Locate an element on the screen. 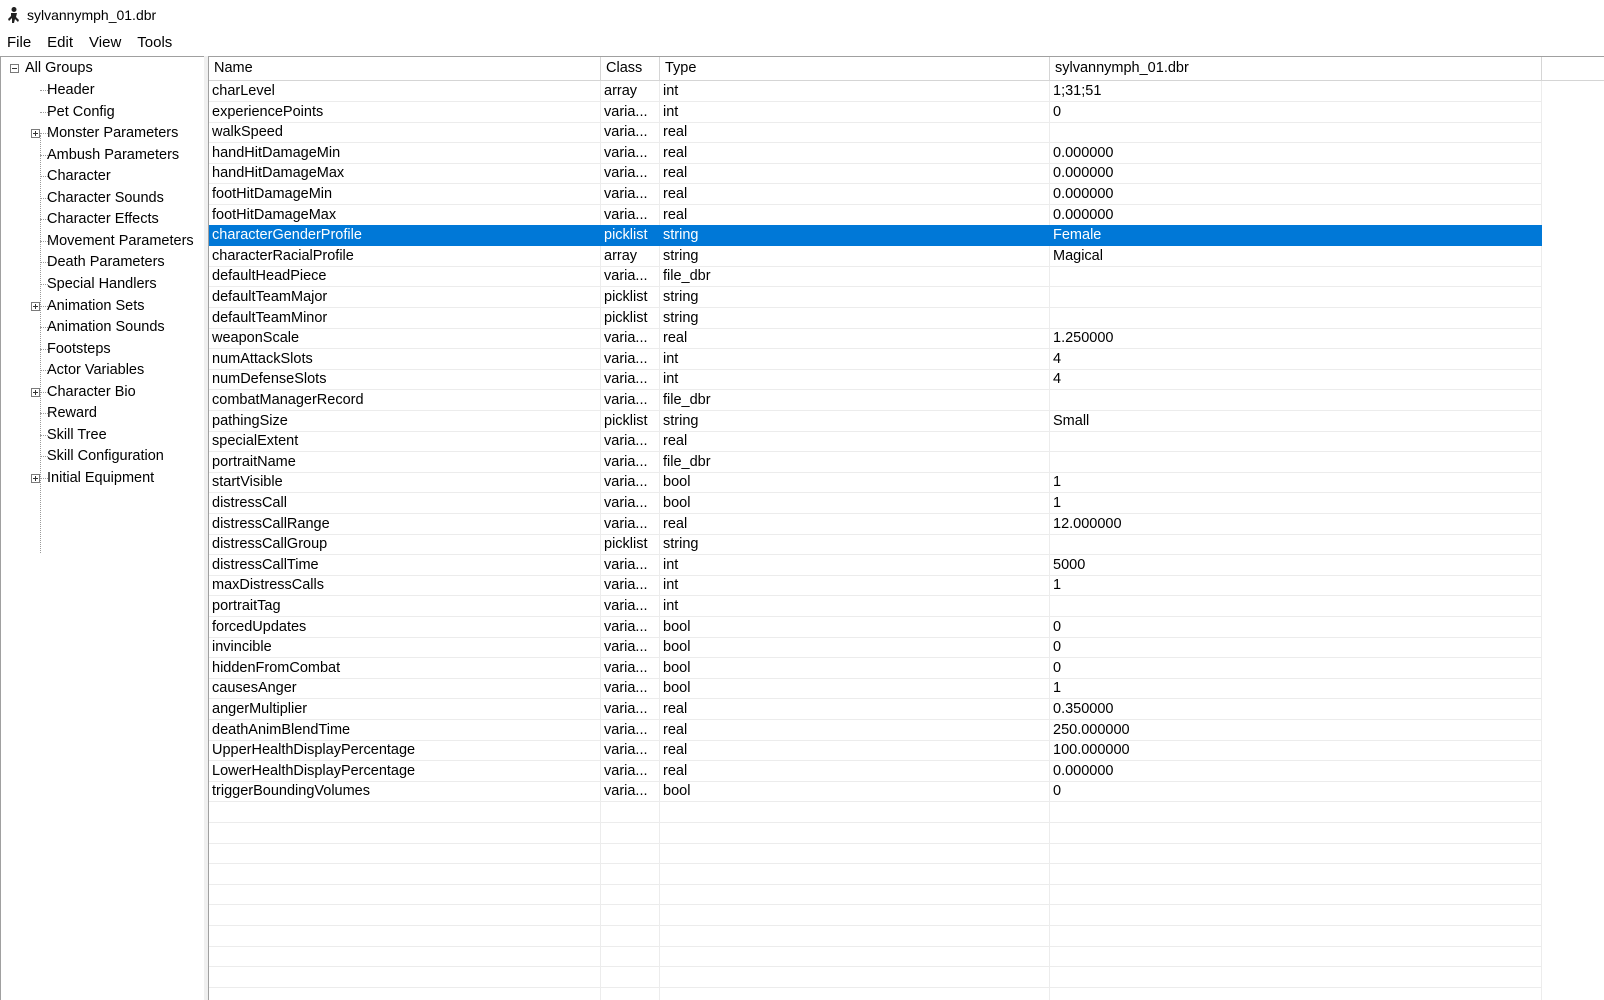 The width and height of the screenshot is (1604, 1000). tree-item-animation-sets: Animation Sets is located at coordinates (96, 306).